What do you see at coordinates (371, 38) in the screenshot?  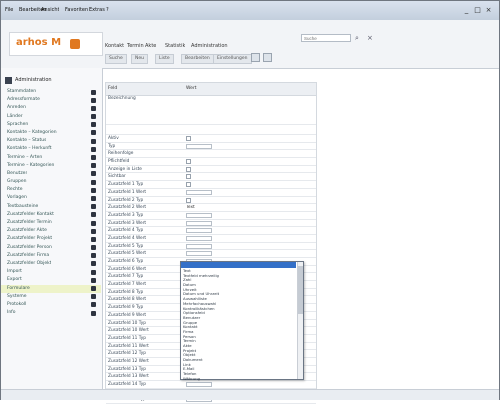 I see `help-icon: ×` at bounding box center [371, 38].